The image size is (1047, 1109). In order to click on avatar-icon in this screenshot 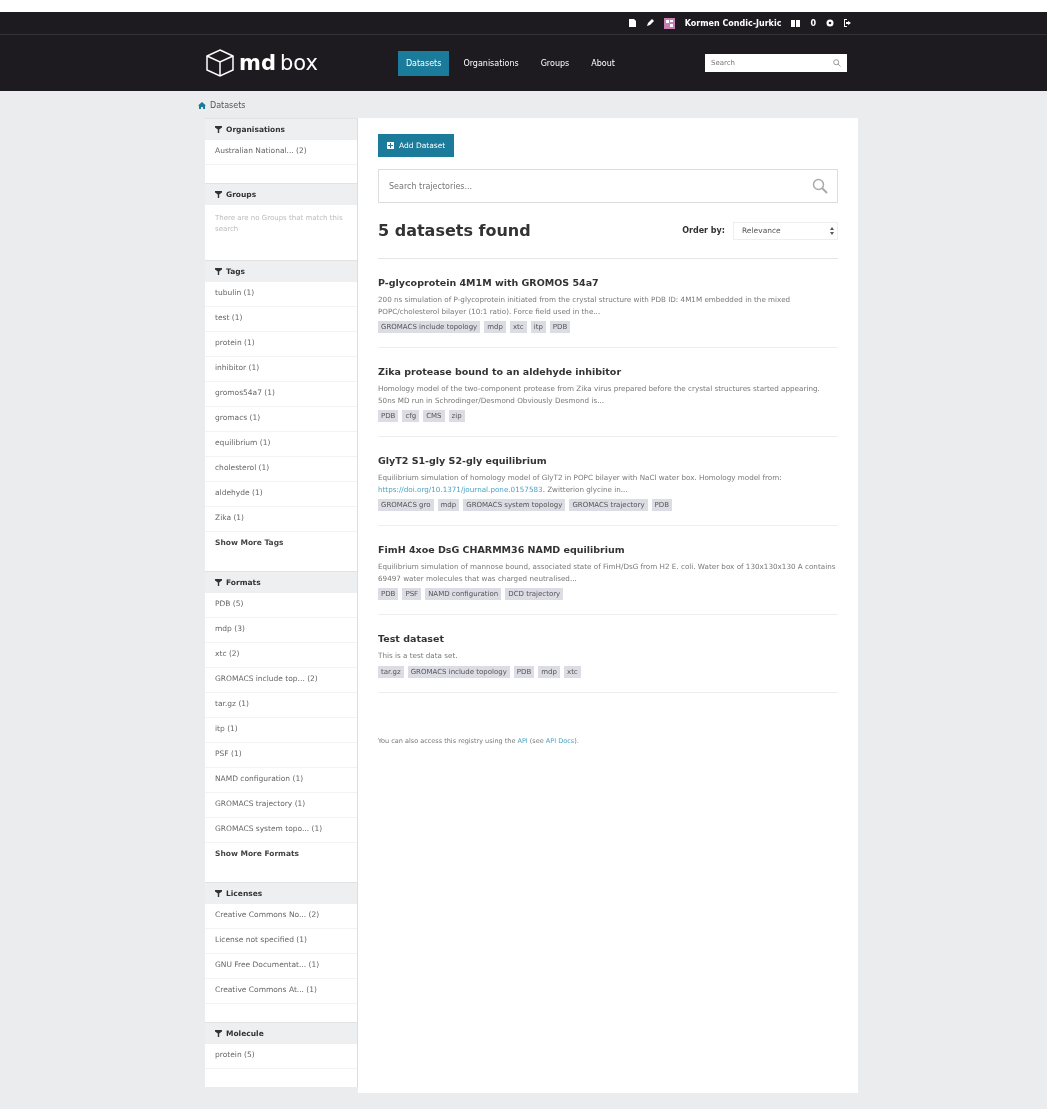, I will do `click(669, 23)`.